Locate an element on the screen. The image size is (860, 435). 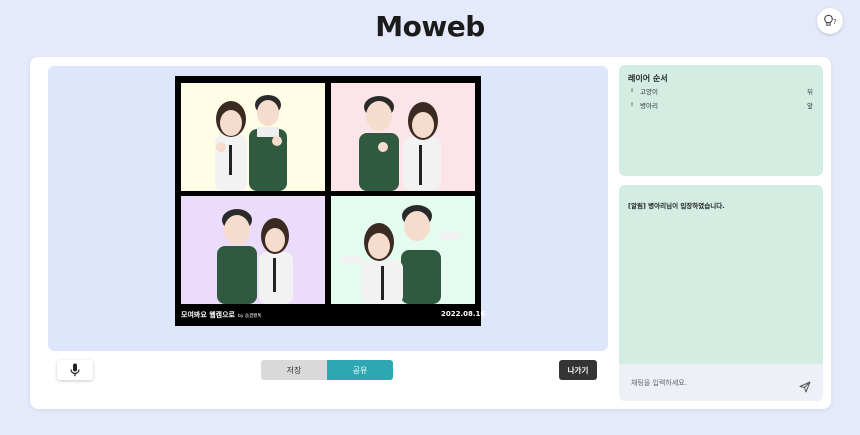
chat-input is located at coordinates (706, 383).